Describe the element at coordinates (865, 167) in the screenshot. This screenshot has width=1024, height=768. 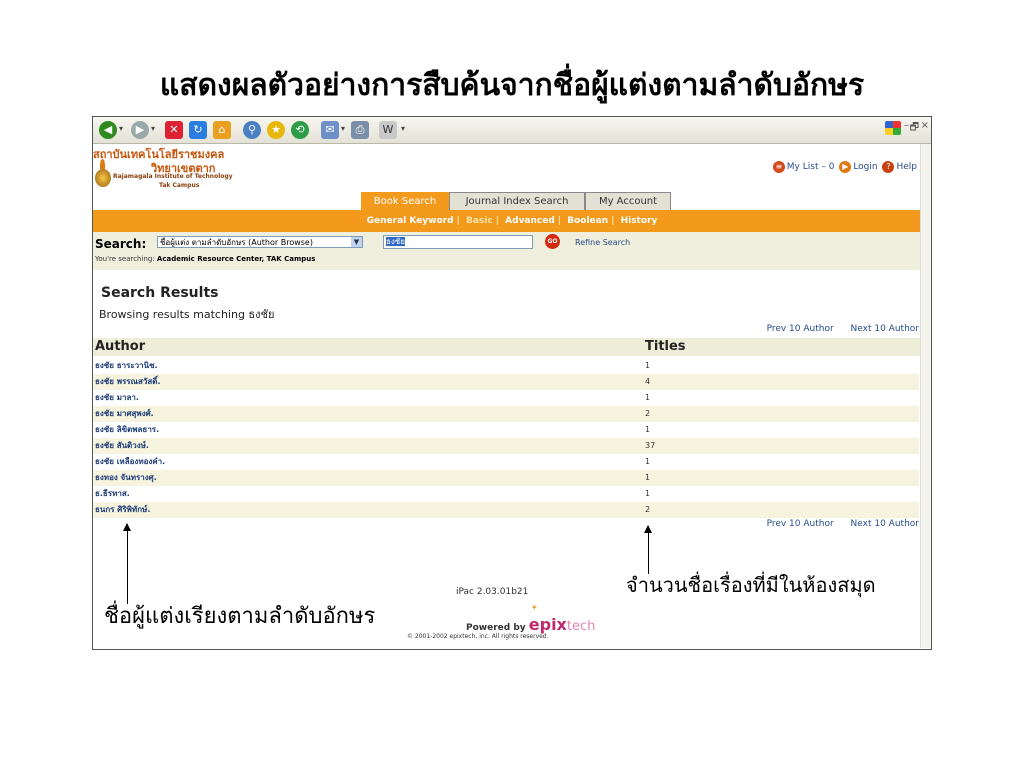
I see `login-link: Login` at that location.